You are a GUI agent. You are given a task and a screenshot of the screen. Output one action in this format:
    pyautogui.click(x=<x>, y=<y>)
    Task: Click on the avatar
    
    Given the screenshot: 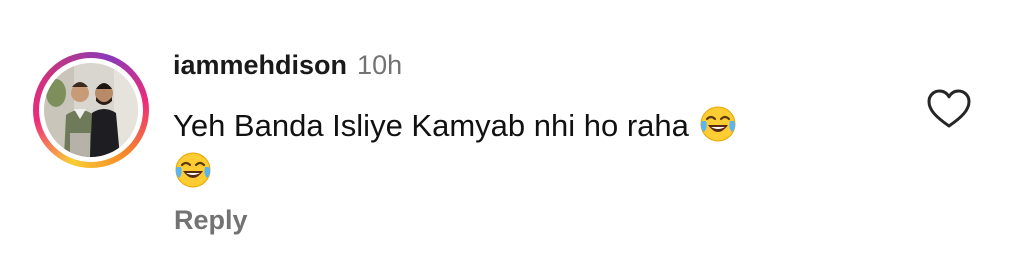 What is the action you would take?
    pyautogui.click(x=91, y=110)
    